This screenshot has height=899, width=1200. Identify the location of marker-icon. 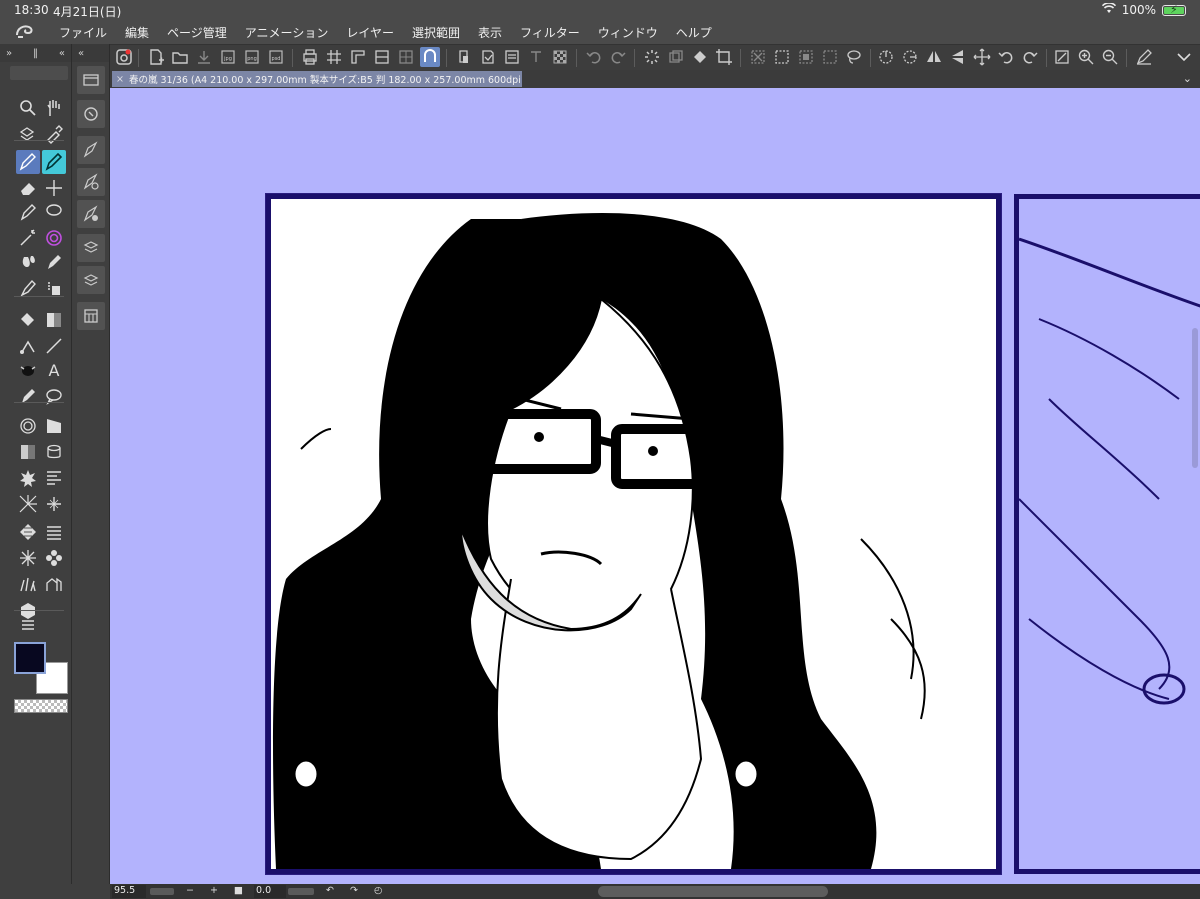
(54, 162).